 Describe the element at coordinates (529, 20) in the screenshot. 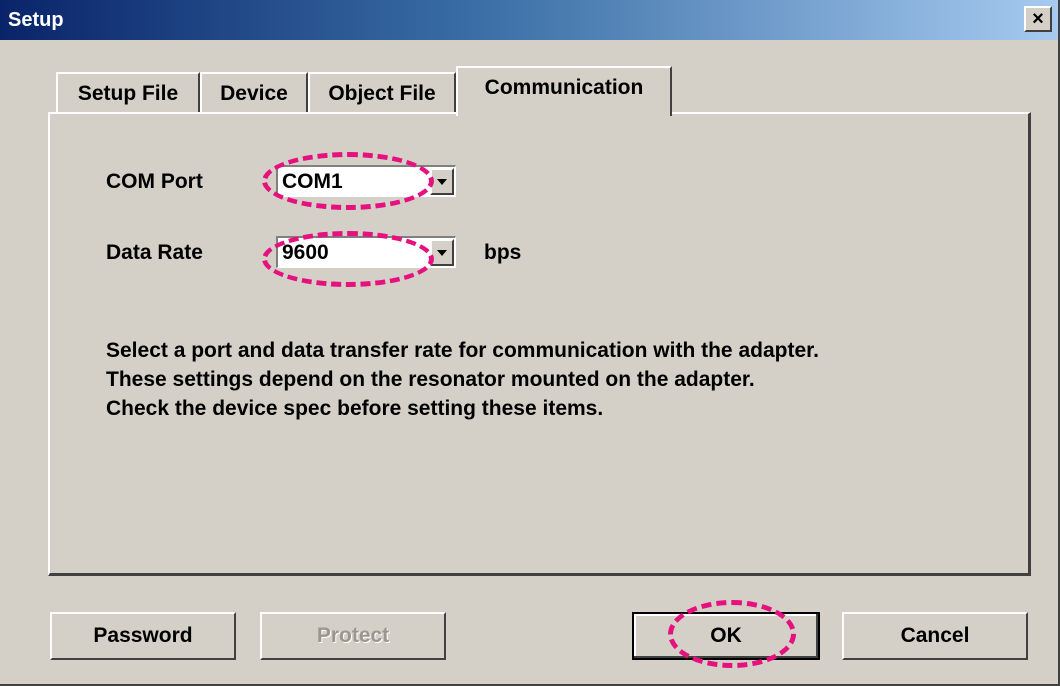

I see `title-bar: Setup ×` at that location.